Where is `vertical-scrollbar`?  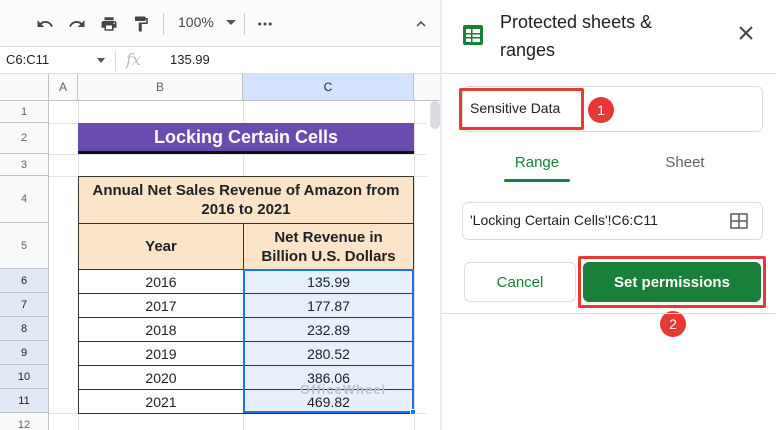 vertical-scrollbar is located at coordinates (435, 115).